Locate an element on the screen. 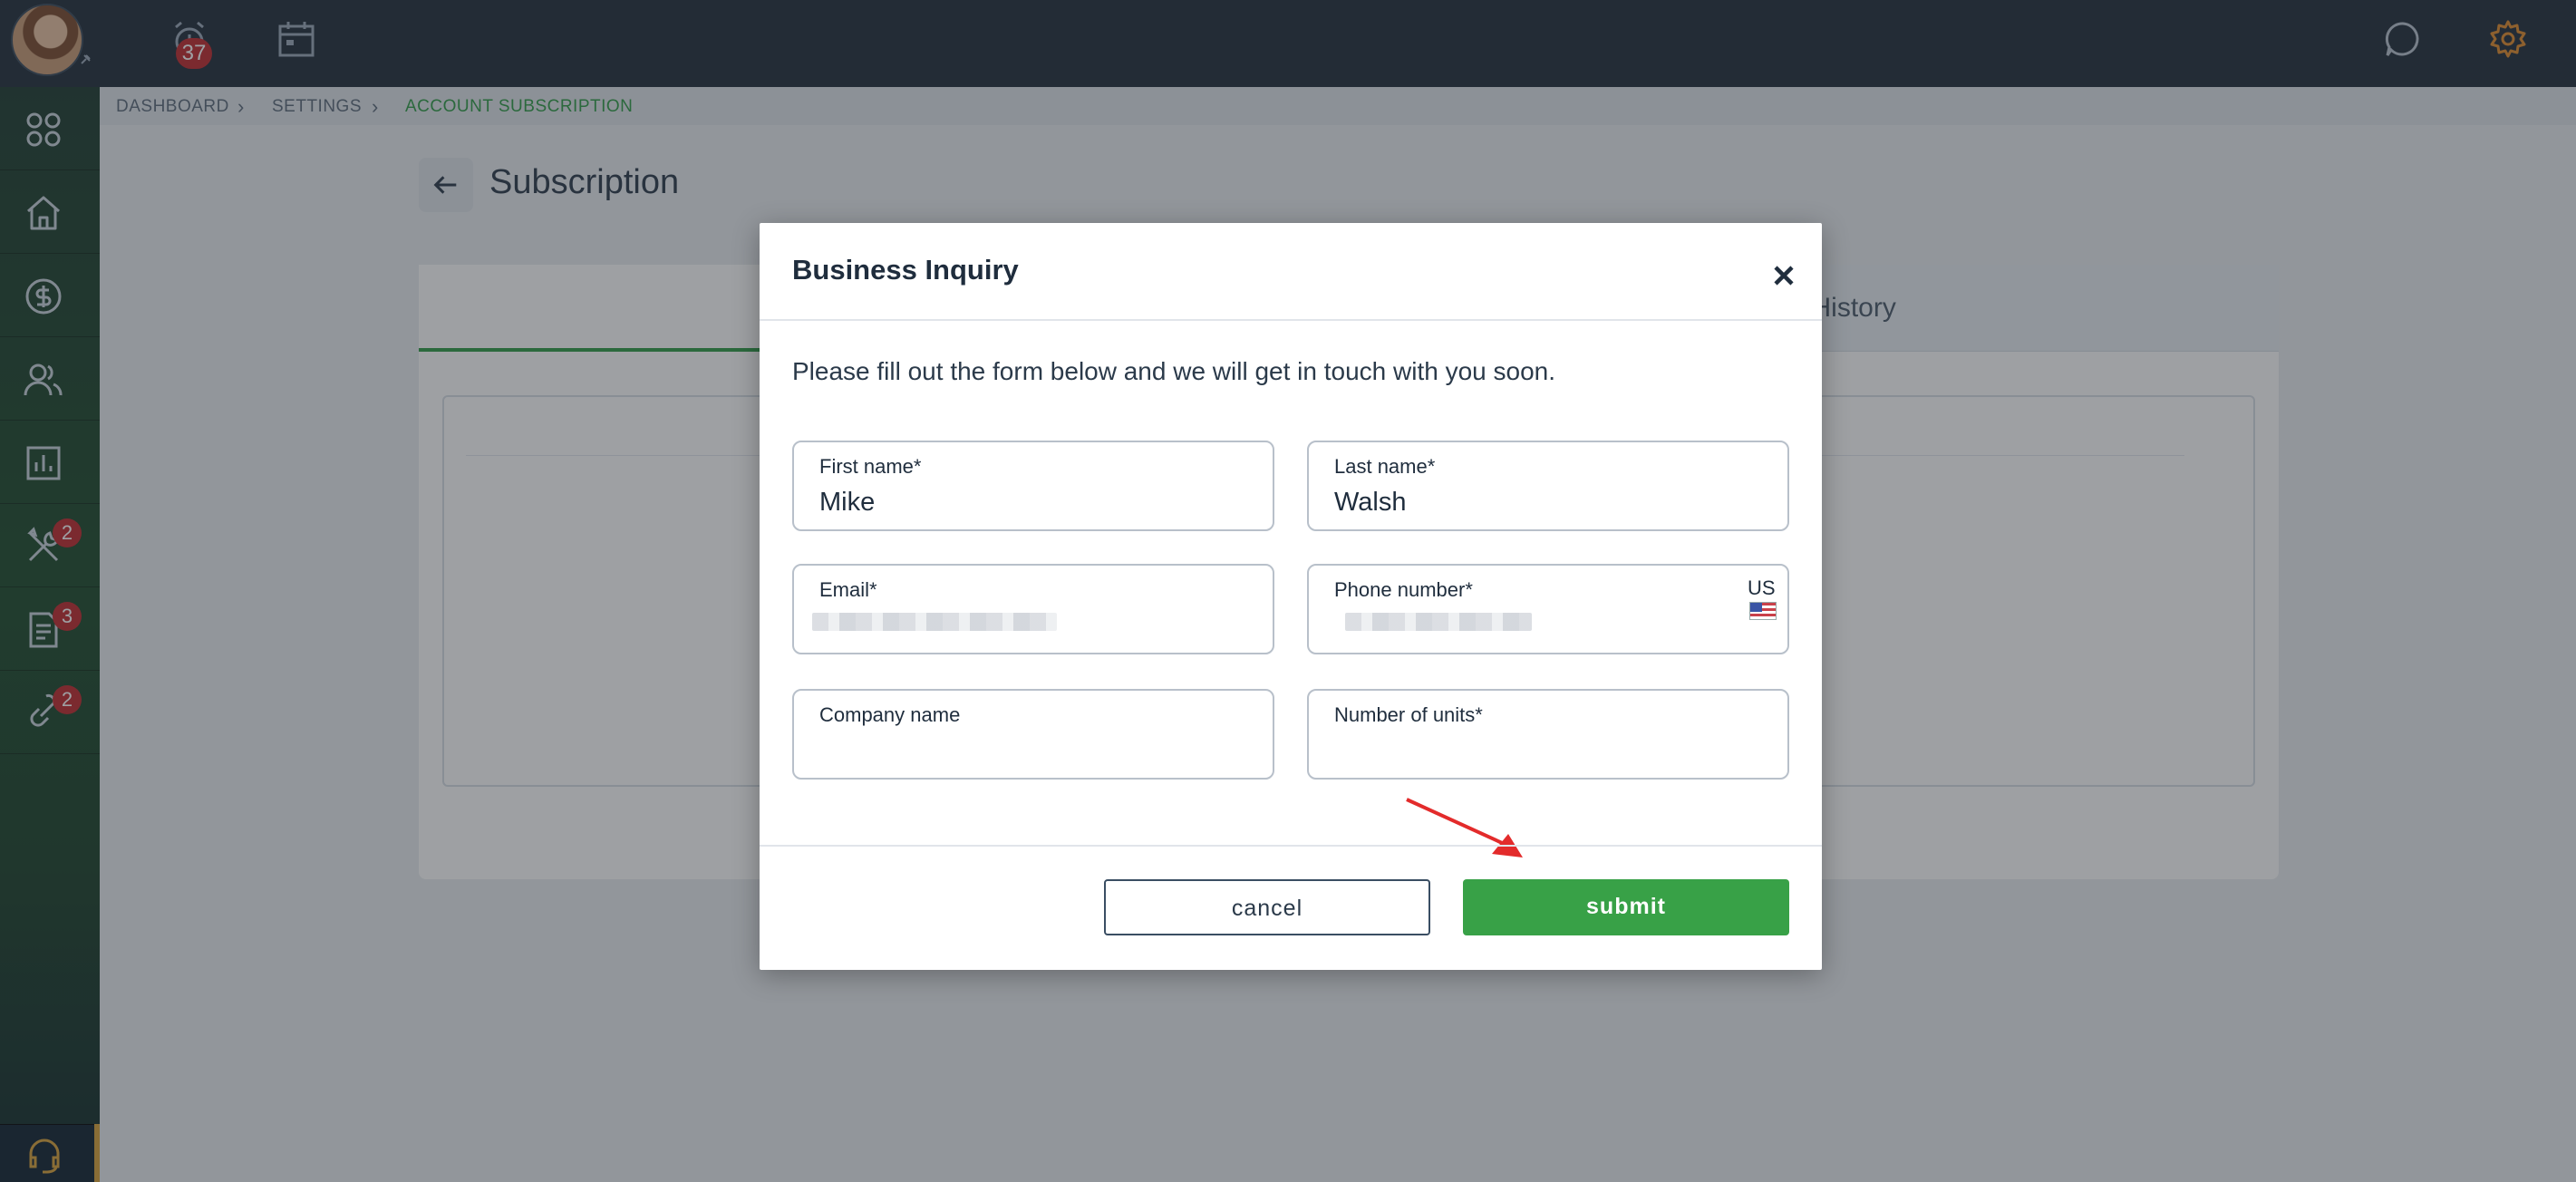 The height and width of the screenshot is (1182, 2576). phone-redacted-value is located at coordinates (1438, 622).